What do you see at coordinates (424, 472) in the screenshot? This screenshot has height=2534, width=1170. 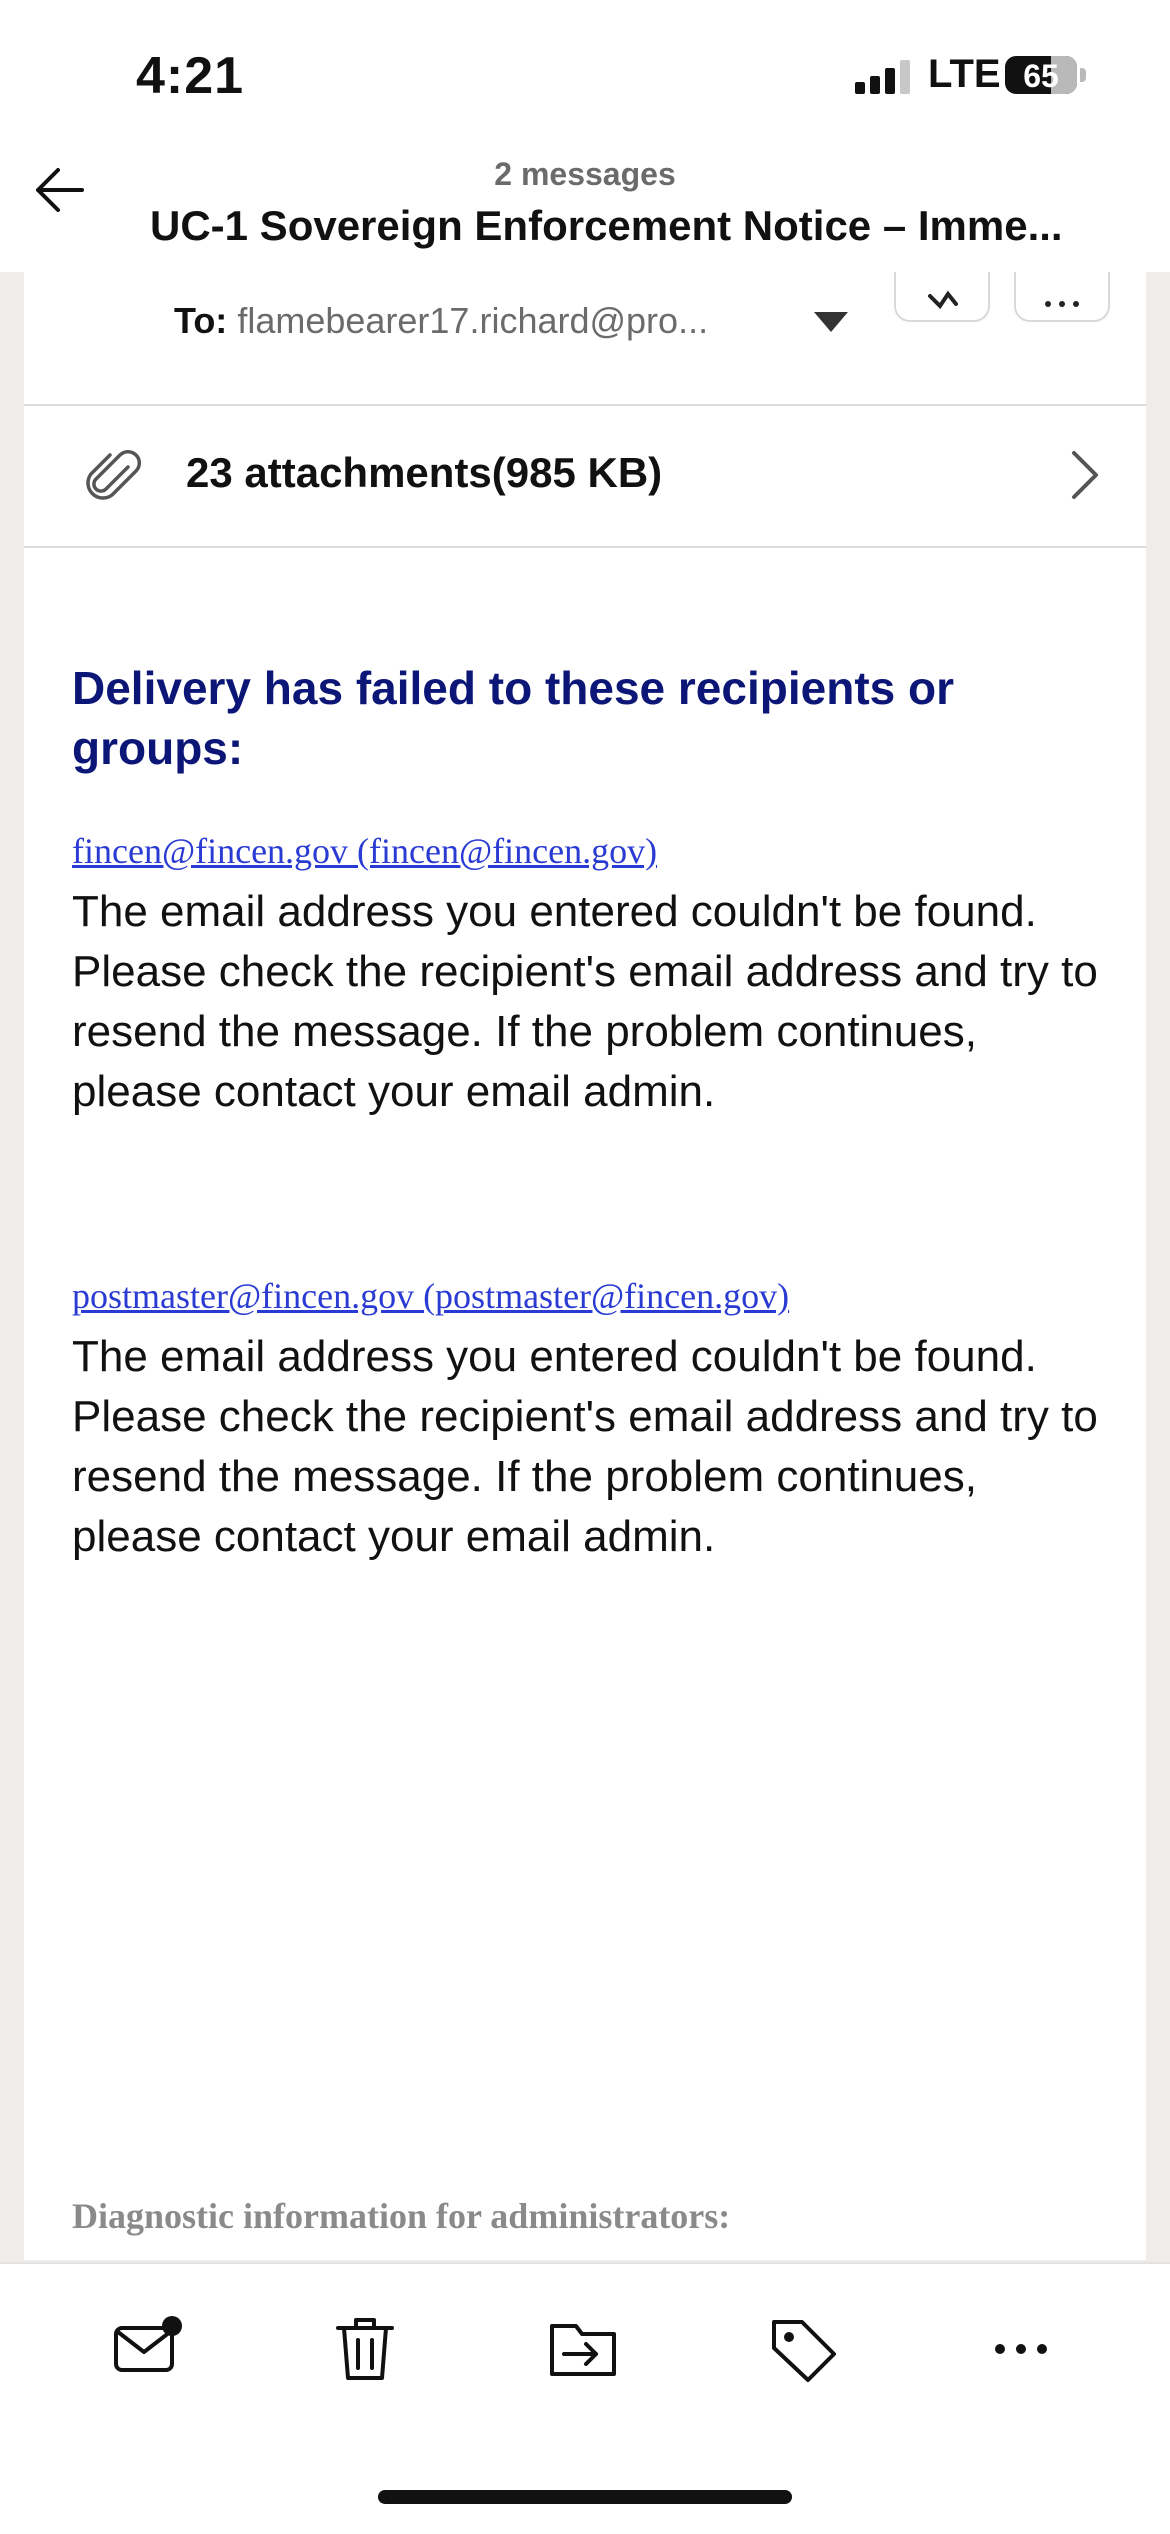 I see `attachments-label: 23 attachments(985 KB)` at bounding box center [424, 472].